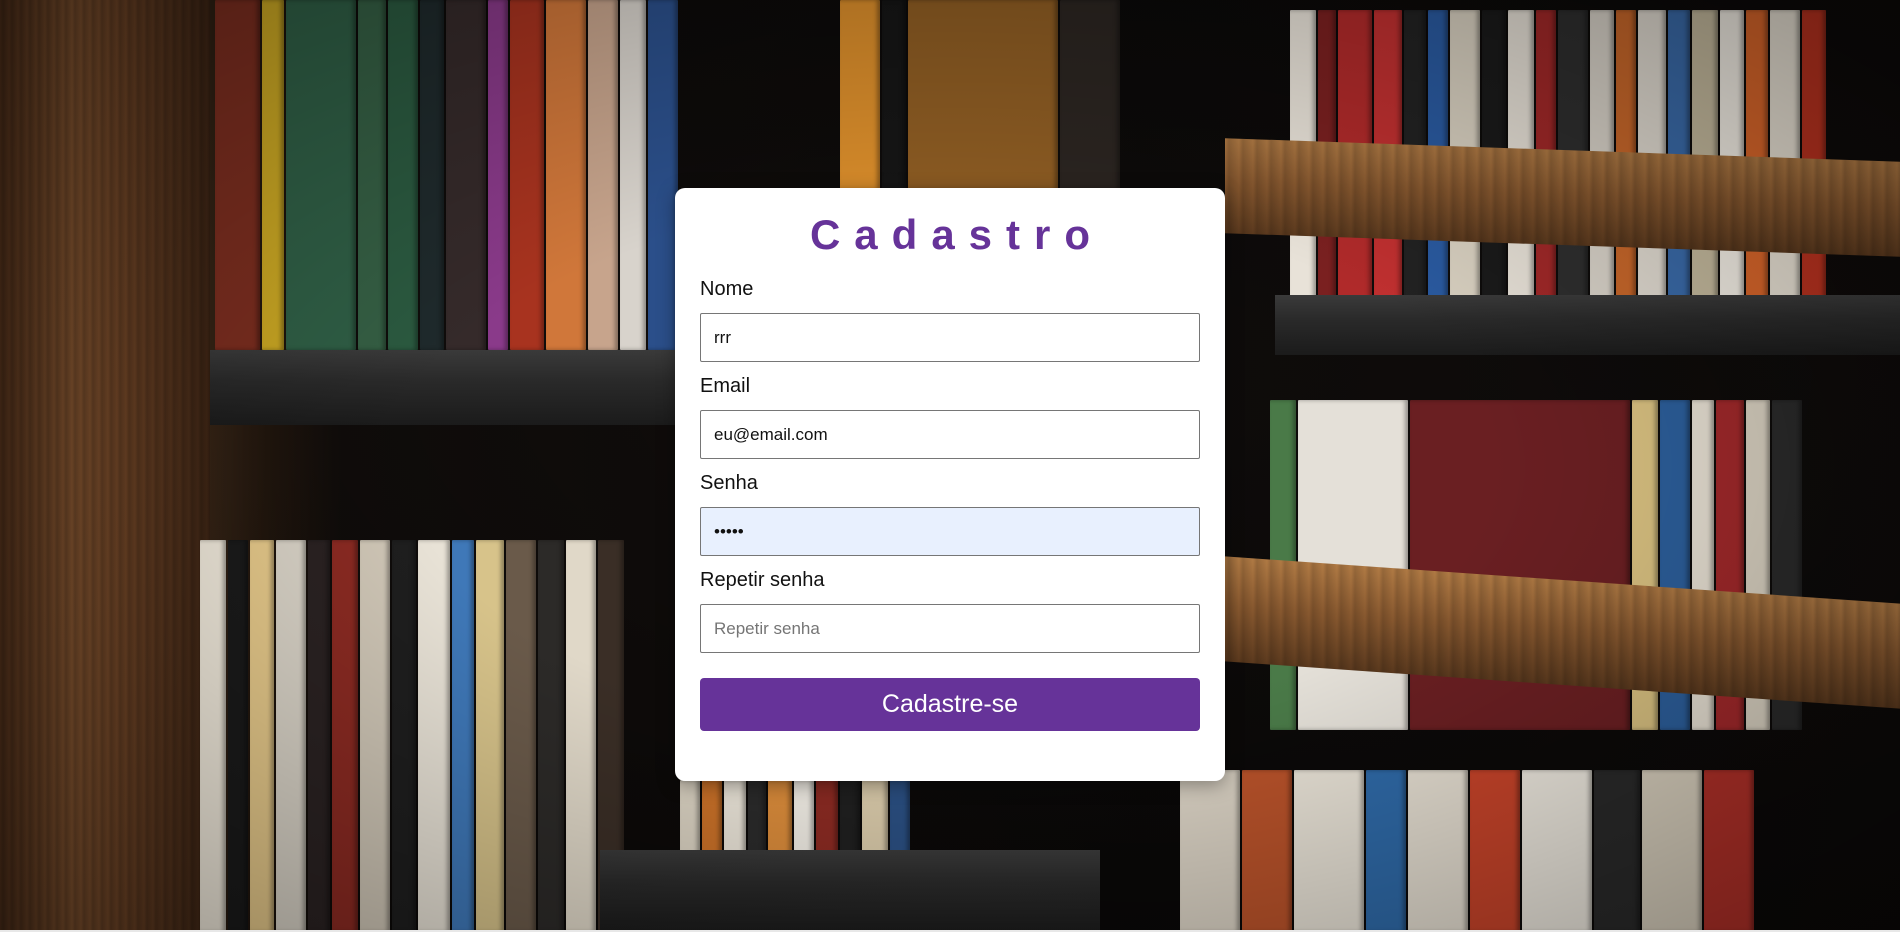 The height and width of the screenshot is (932, 1900). I want to click on password-label: Senha, so click(729, 483).